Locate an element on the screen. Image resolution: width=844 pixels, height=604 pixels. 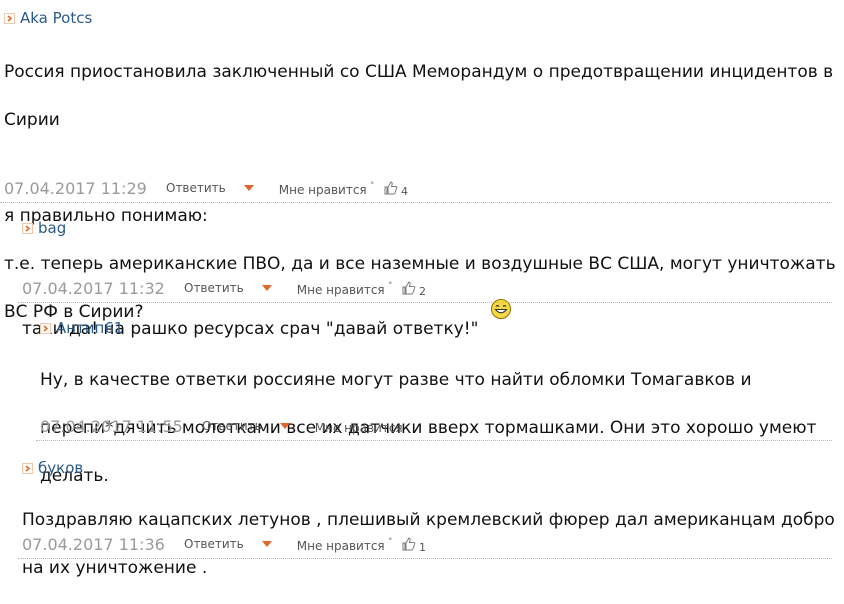
like-count: 4 is located at coordinates (404, 191).